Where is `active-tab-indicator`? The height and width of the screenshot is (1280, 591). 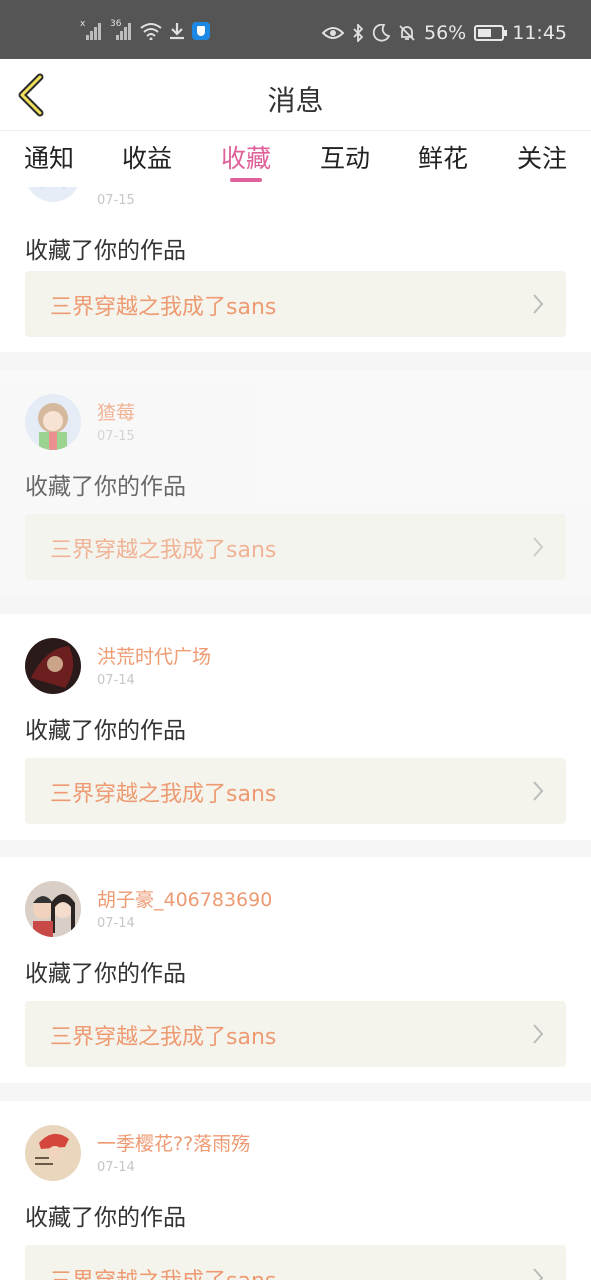 active-tab-indicator is located at coordinates (246, 180).